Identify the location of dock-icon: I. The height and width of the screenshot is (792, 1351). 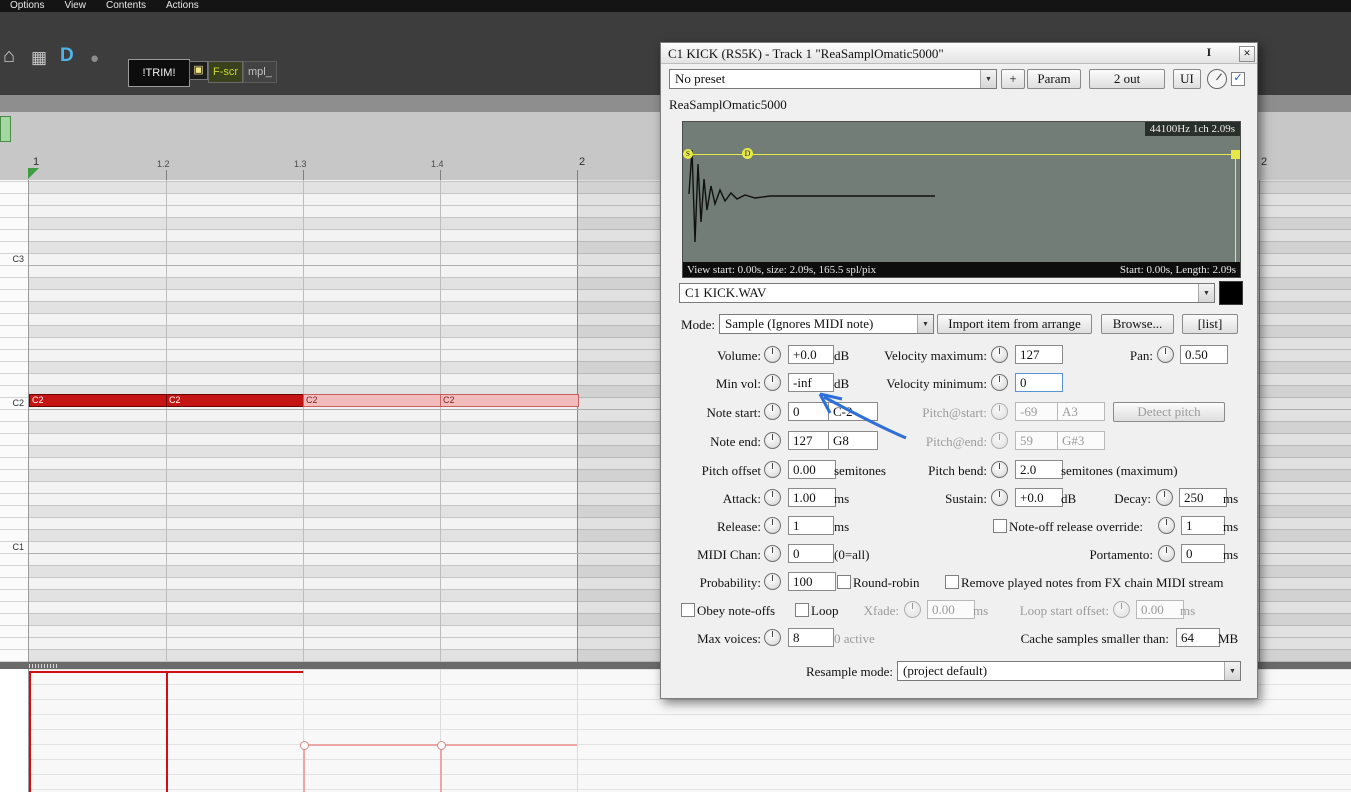
(1209, 53).